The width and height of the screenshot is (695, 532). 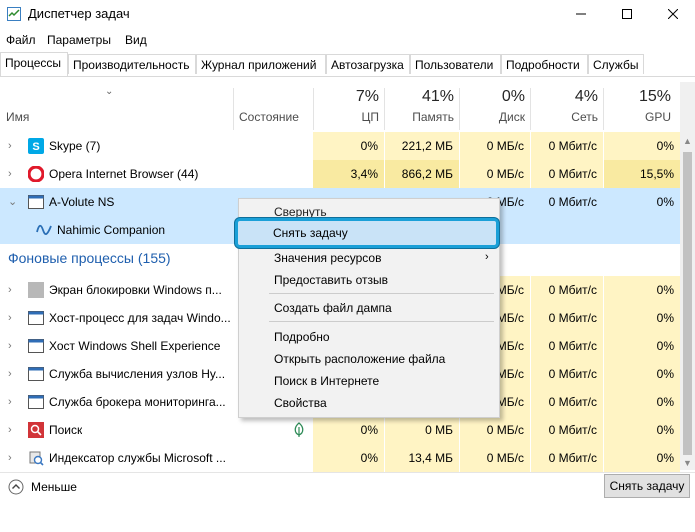 I want to click on column-name: Имя, so click(x=17, y=117).